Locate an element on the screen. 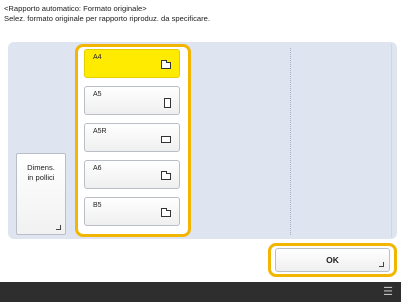  size-button-a5: A5 is located at coordinates (132, 100).